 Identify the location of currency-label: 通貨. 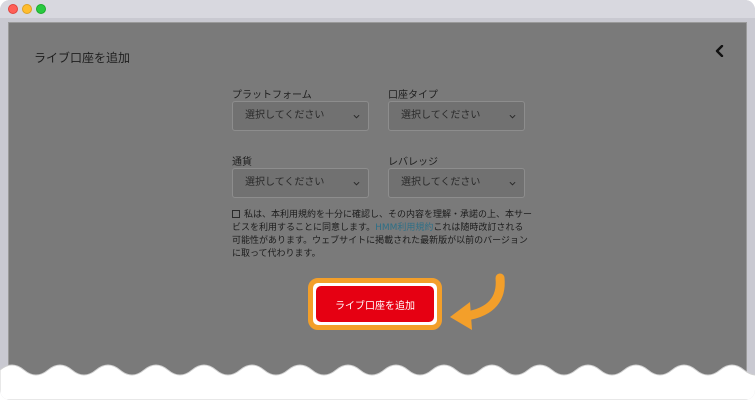
(242, 162).